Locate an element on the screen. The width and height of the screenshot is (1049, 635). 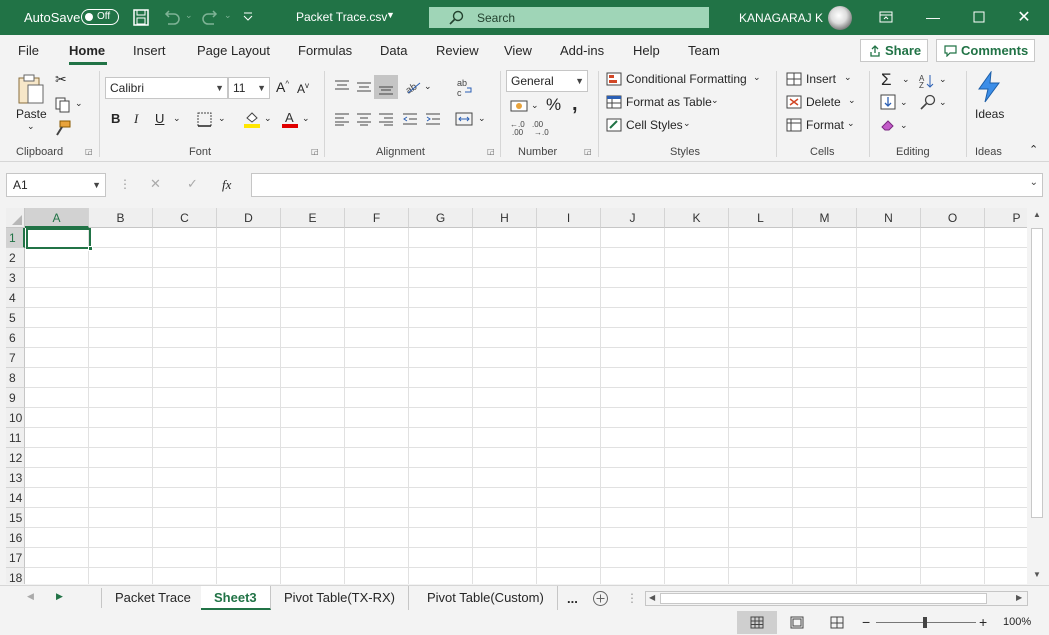
font-color-icon: A is located at coordinates (290, 119).